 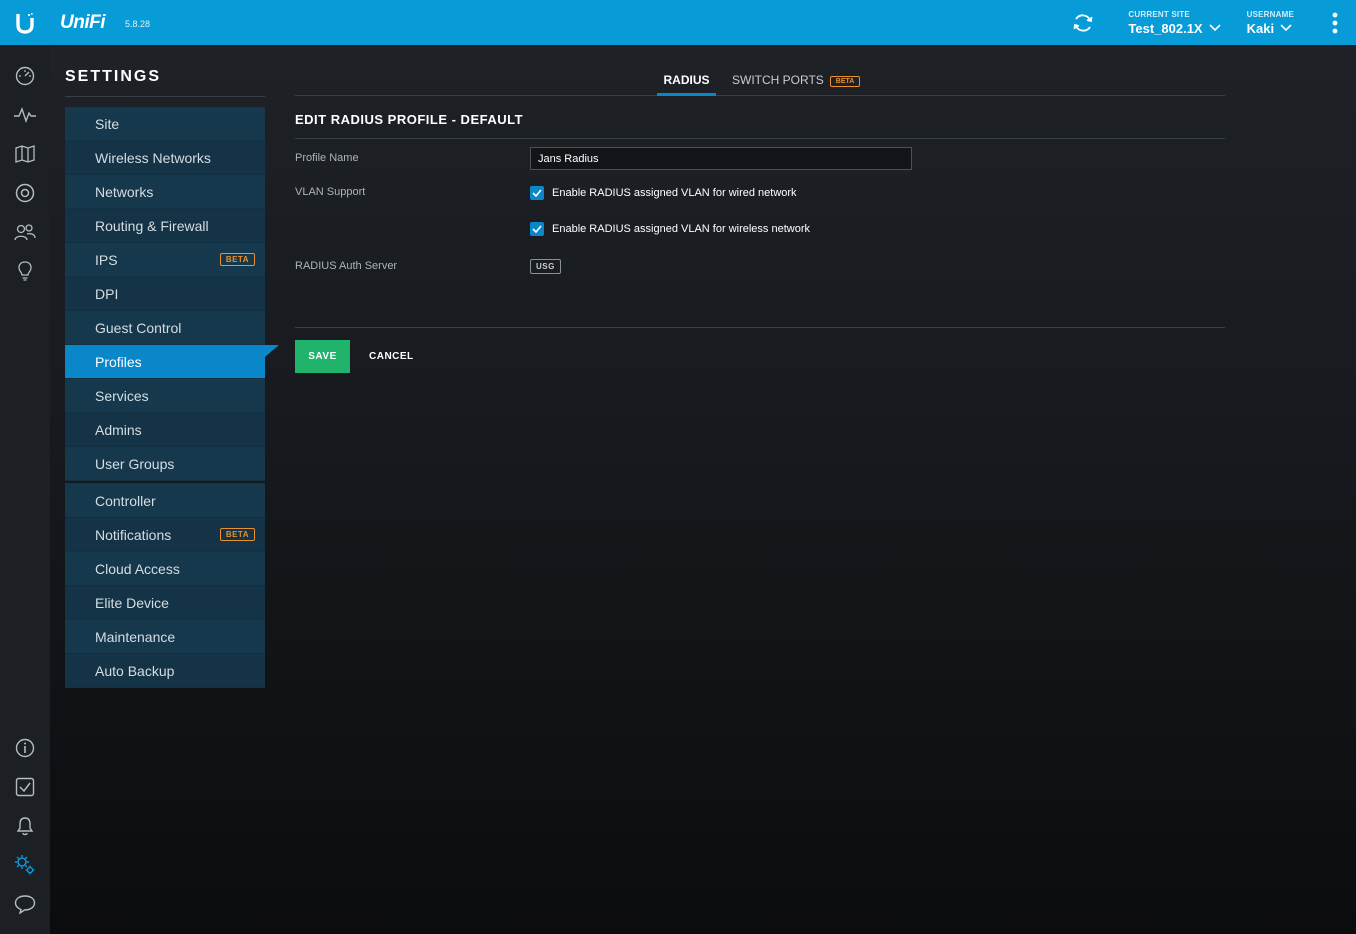 What do you see at coordinates (135, 463) in the screenshot?
I see `menu-item-label: User Groups` at bounding box center [135, 463].